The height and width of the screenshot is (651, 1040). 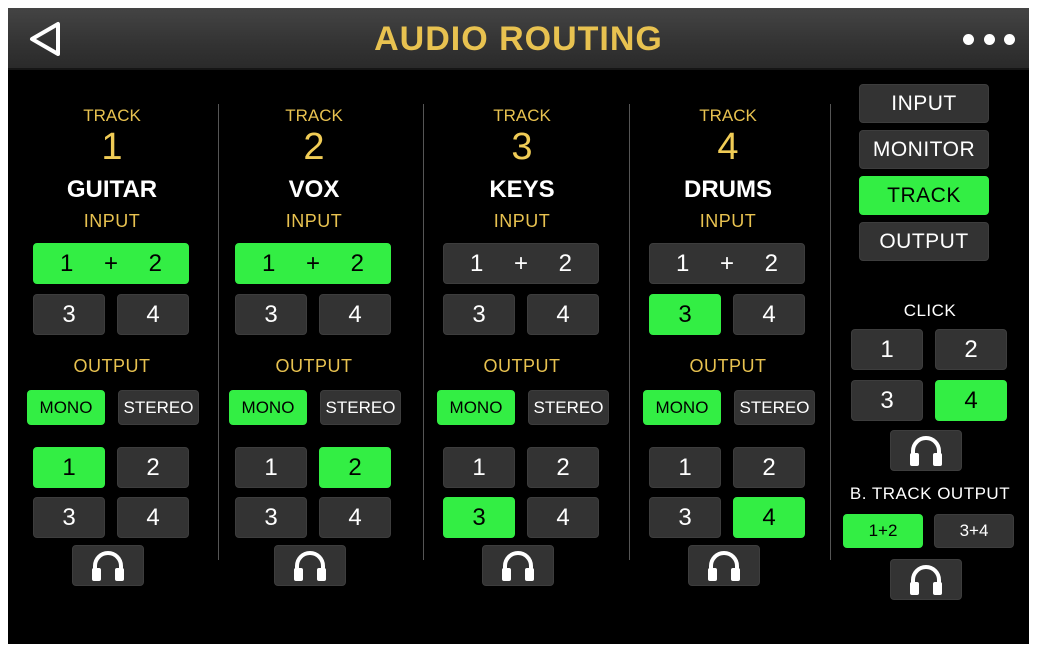 What do you see at coordinates (522, 189) in the screenshot?
I see `track-name: KEYS` at bounding box center [522, 189].